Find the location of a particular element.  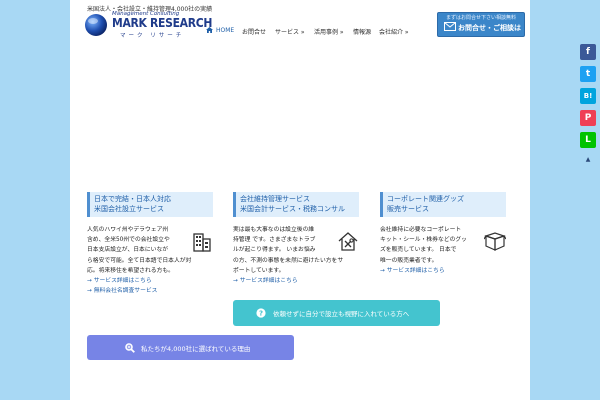

self-setup-button: ? 依頼せずに自分で設立も視野に入れている方へ is located at coordinates (336, 313).